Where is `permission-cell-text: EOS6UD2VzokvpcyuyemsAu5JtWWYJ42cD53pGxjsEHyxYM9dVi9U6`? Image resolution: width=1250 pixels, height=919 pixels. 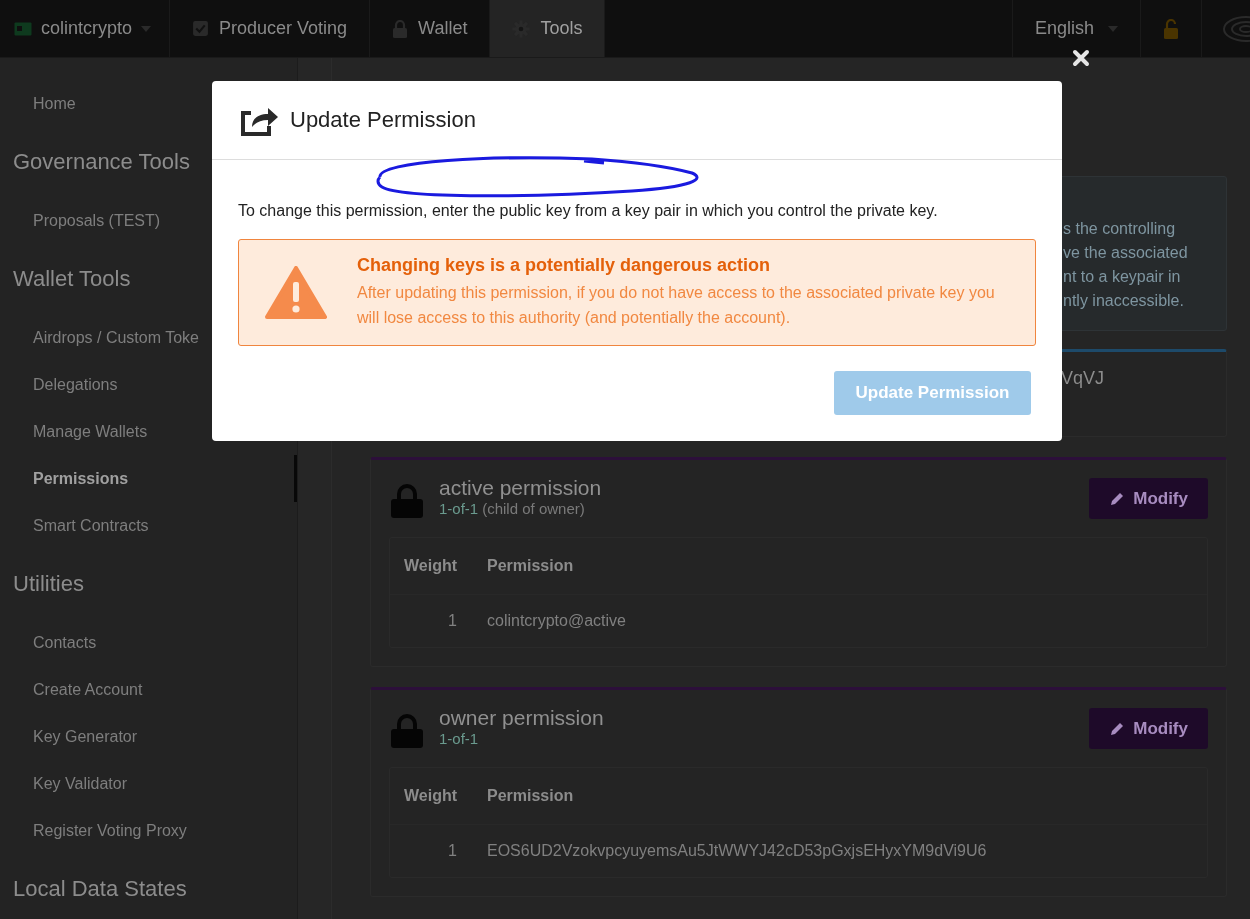
permission-cell-text: EOS6UD2VzokvpcyuyemsAu5JtWWYJ42cD53pGxjsEHyxYM9dVi9U6 is located at coordinates (737, 851).